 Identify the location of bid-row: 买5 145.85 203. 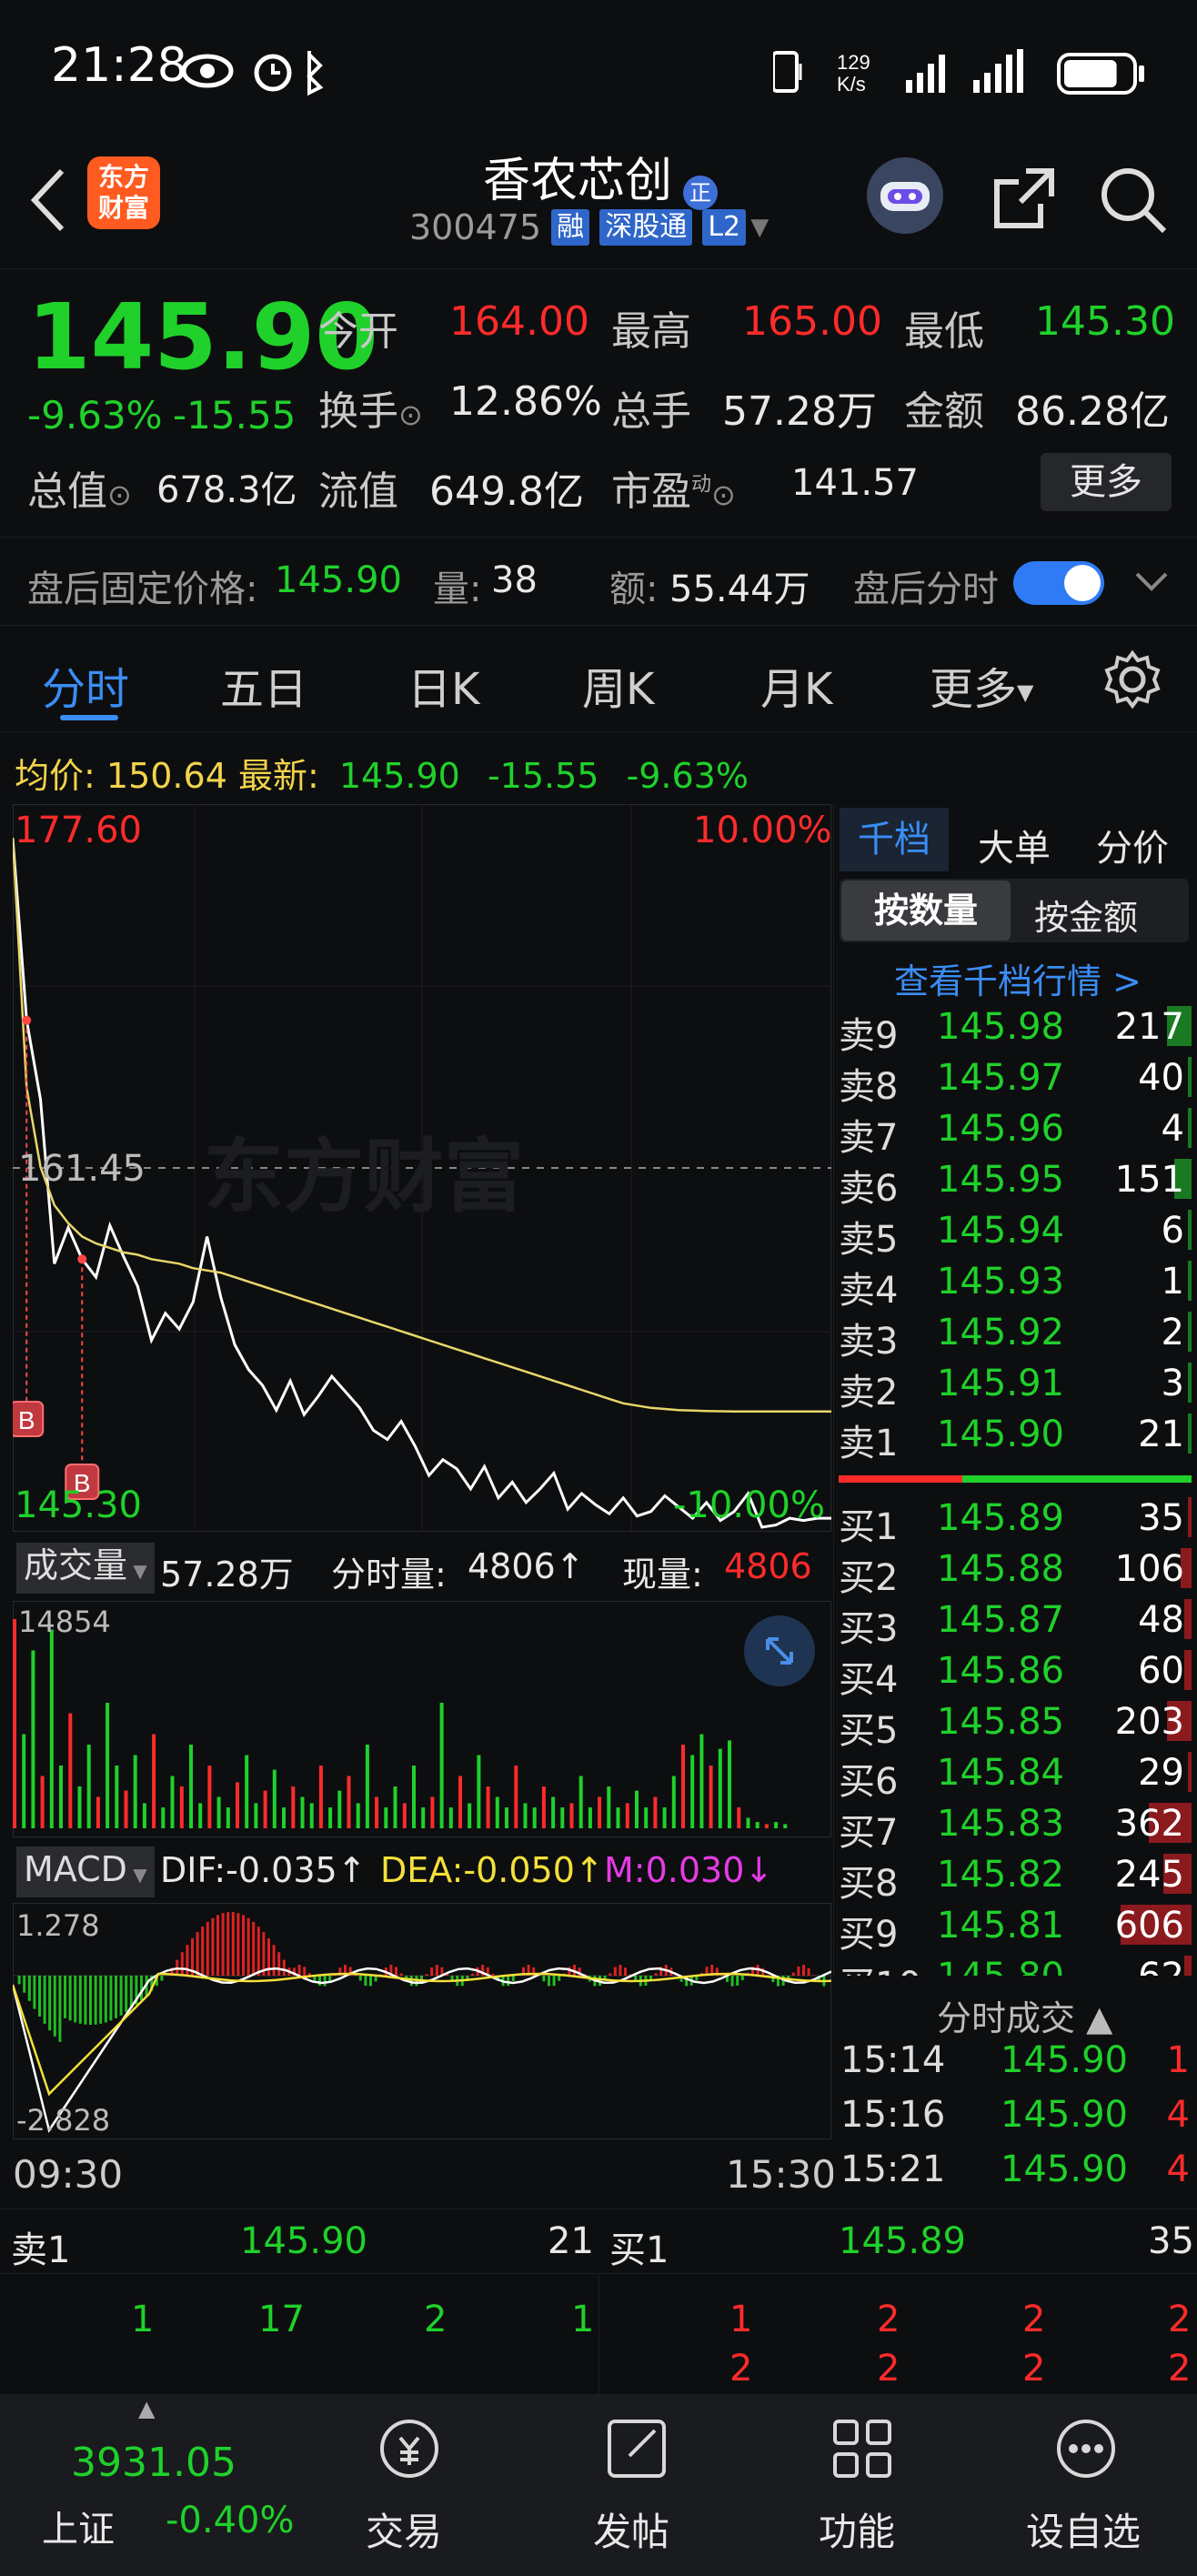
(1014, 1724).